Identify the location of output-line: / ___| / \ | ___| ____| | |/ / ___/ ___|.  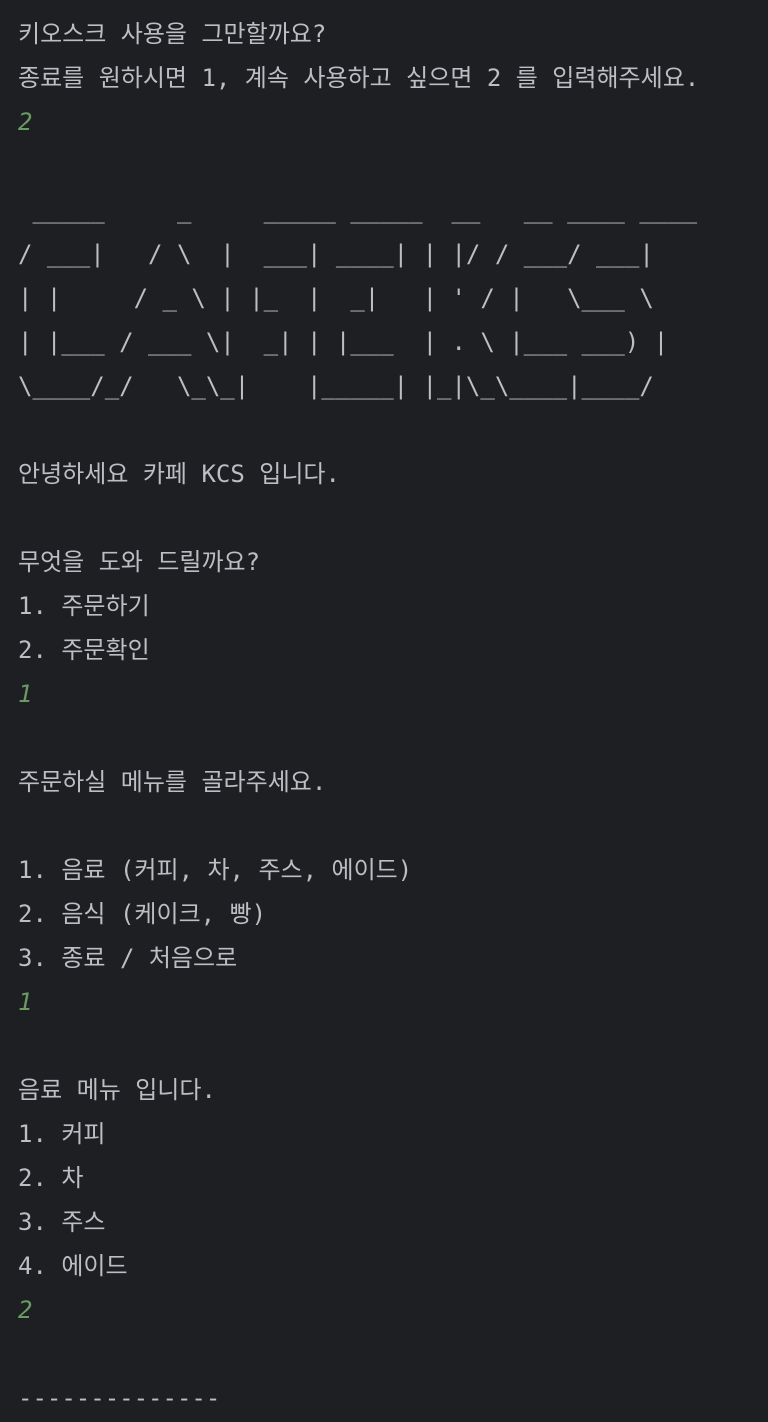
(336, 254).